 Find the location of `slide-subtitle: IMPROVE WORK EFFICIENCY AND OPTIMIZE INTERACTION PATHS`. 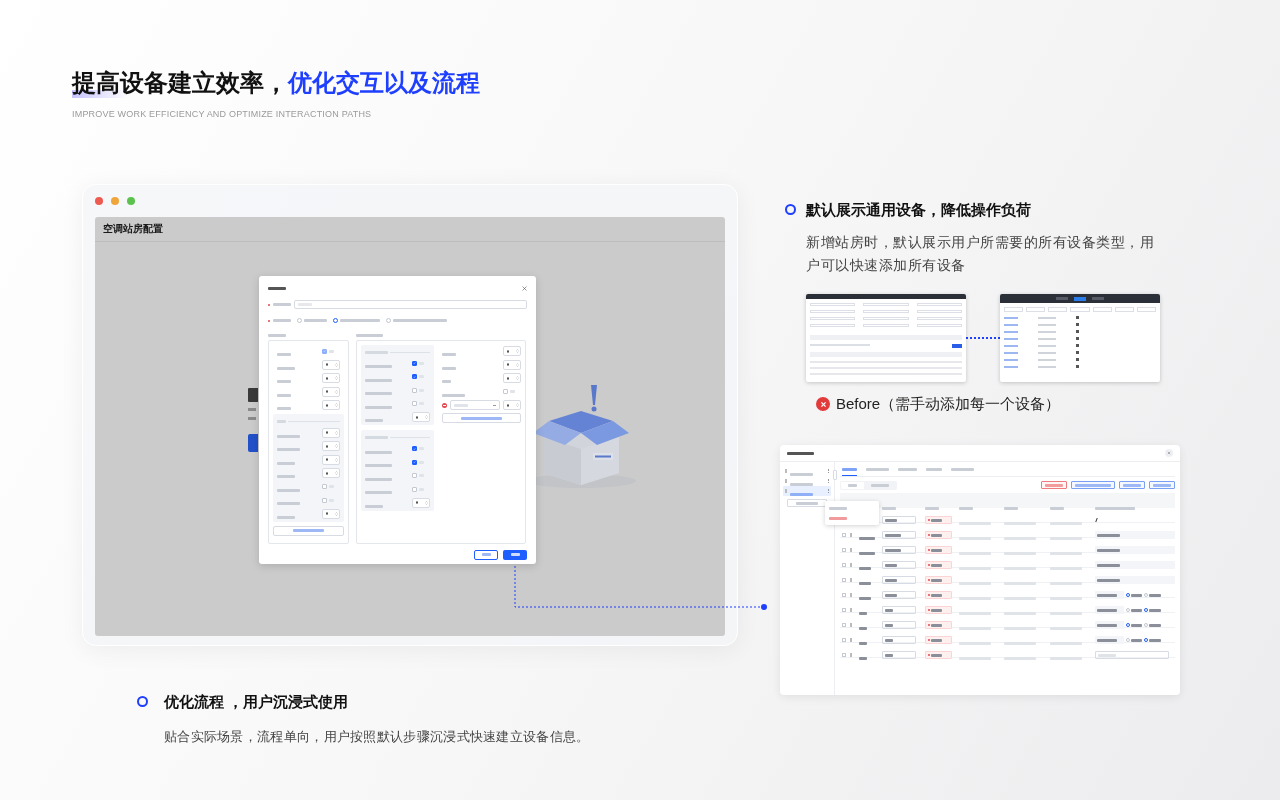

slide-subtitle: IMPROVE WORK EFFICIENCY AND OPTIMIZE INTERACTION PATHS is located at coordinates (222, 114).